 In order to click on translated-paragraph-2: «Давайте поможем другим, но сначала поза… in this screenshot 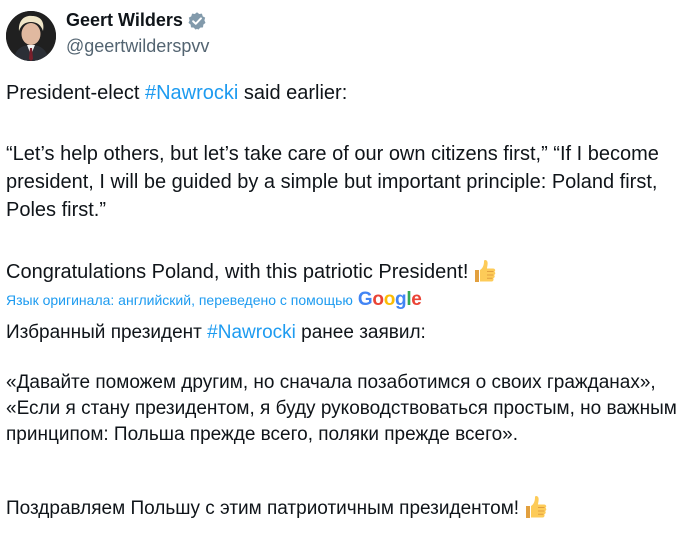, I will do `click(341, 408)`.